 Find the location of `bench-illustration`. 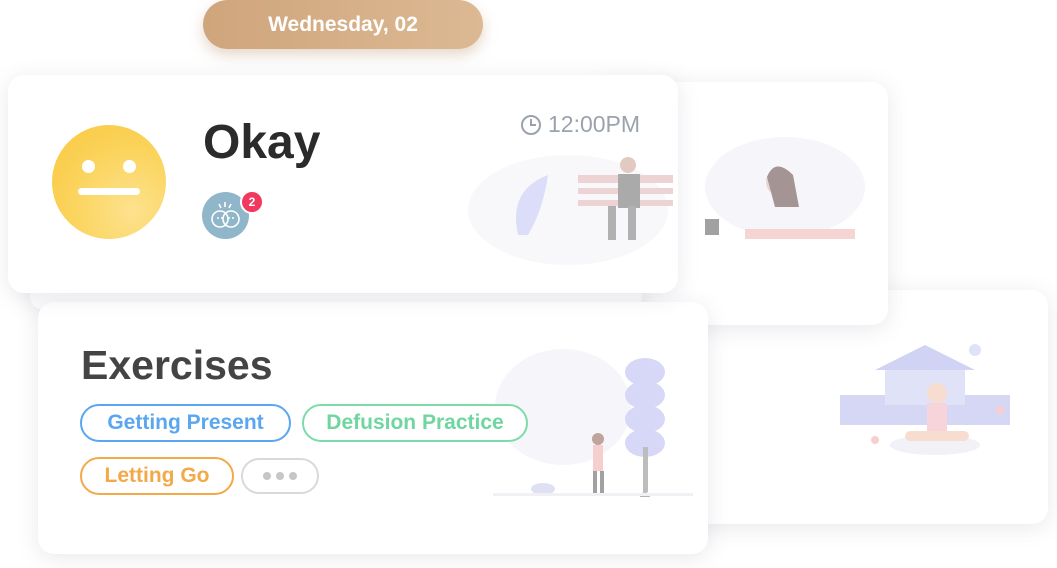

bench-illustration is located at coordinates (570, 210).